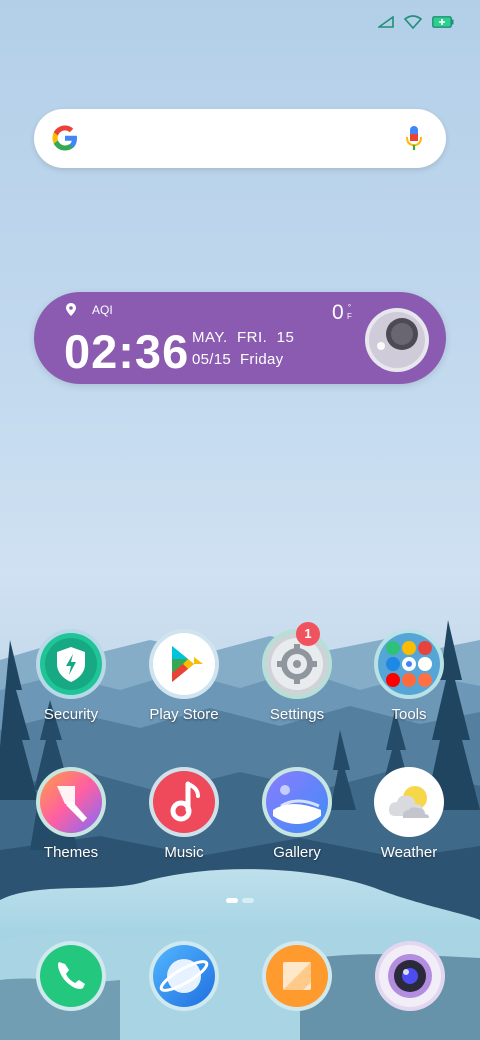  Describe the element at coordinates (414, 140) in the screenshot. I see `microphone-icon` at that location.